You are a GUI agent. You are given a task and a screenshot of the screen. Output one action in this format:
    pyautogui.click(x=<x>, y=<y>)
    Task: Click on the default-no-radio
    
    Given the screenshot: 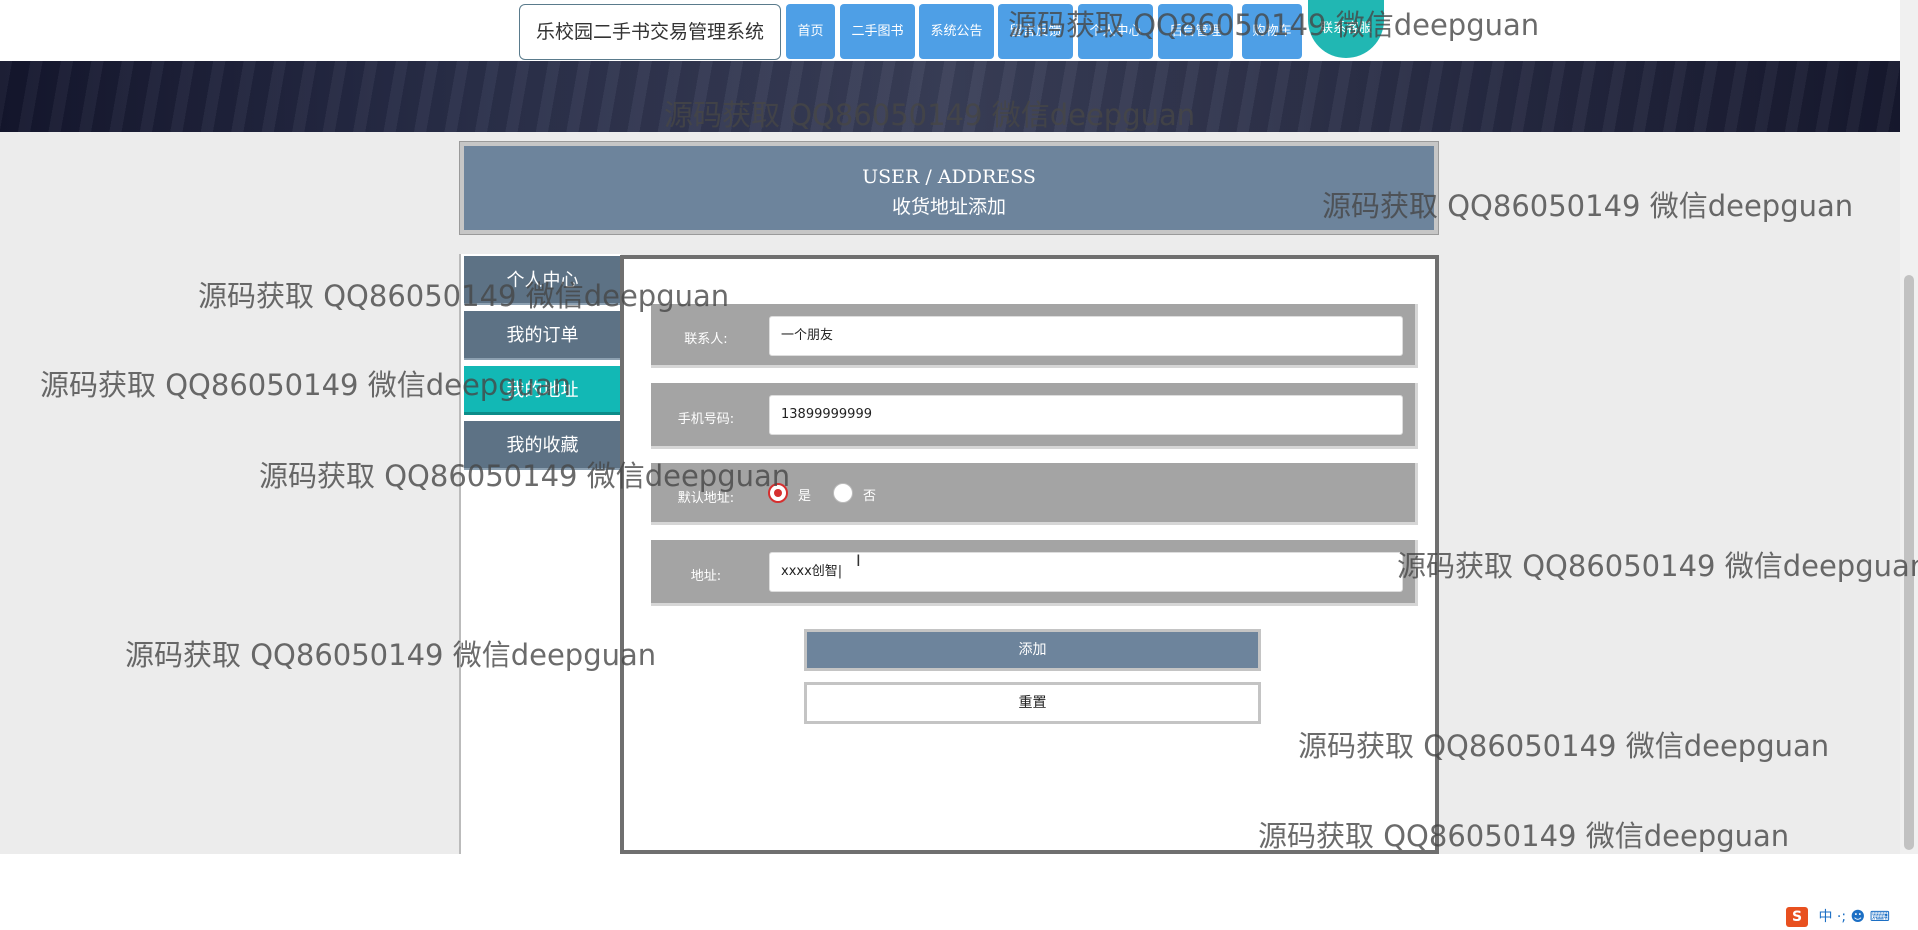 What is the action you would take?
    pyautogui.click(x=843, y=493)
    